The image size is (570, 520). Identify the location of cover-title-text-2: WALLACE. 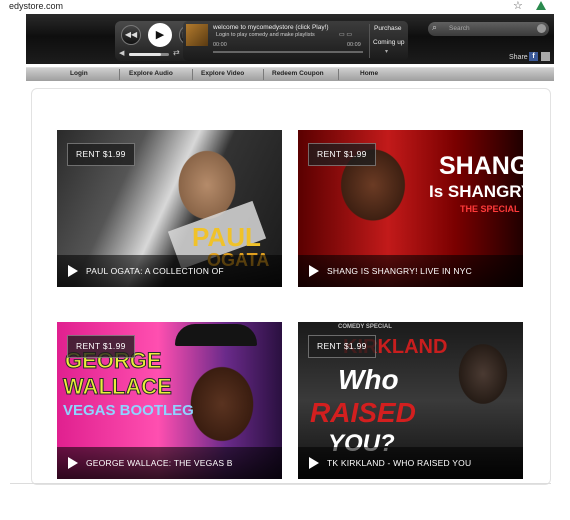
(118, 387).